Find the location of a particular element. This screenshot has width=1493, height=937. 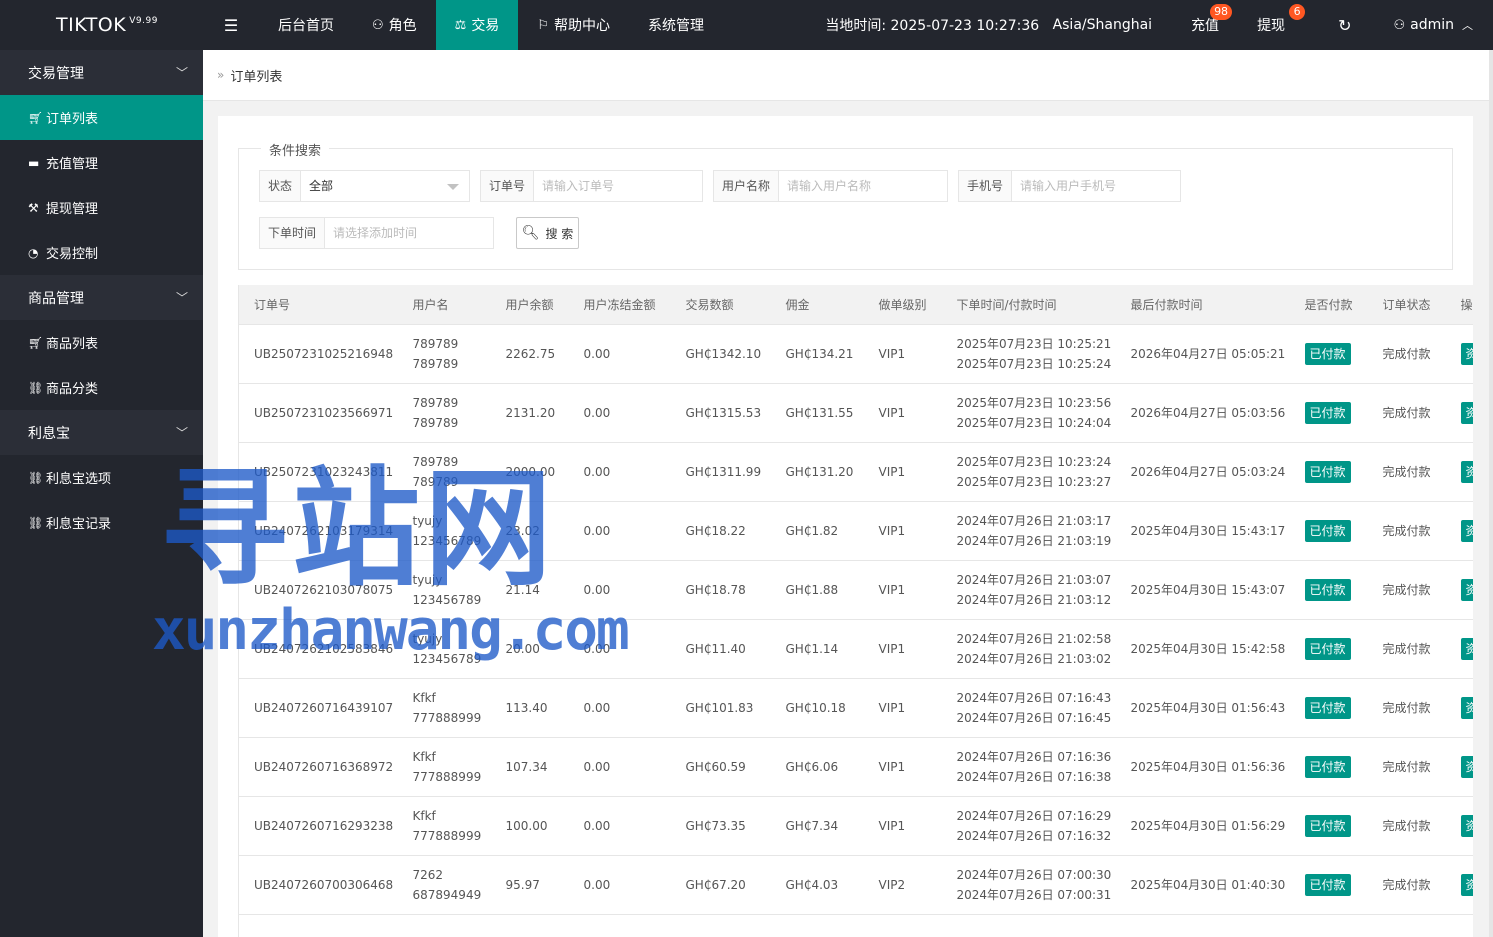

sidebar-item-trade-control: ◔ 交易控制 is located at coordinates (101, 252).